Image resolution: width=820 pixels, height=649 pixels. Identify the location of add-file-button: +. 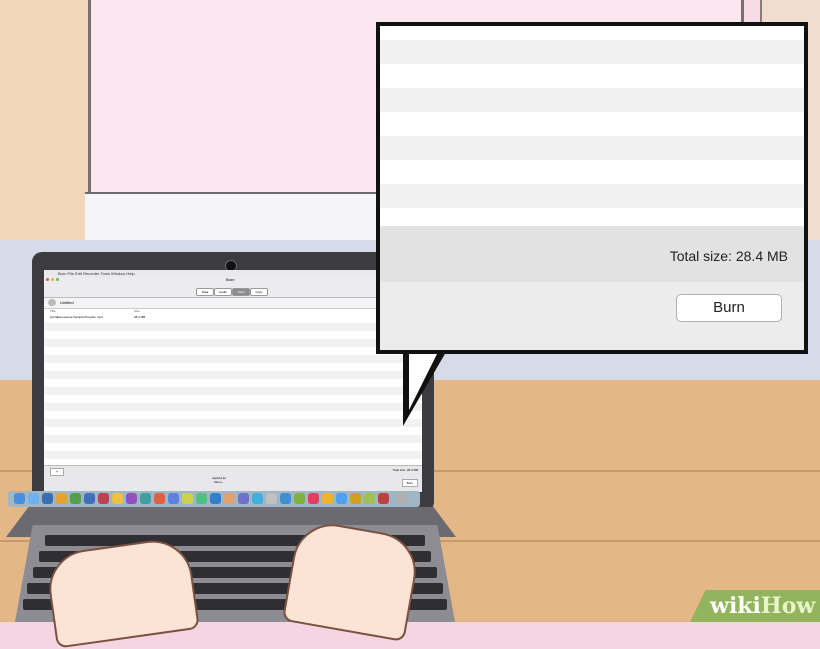
(57, 472).